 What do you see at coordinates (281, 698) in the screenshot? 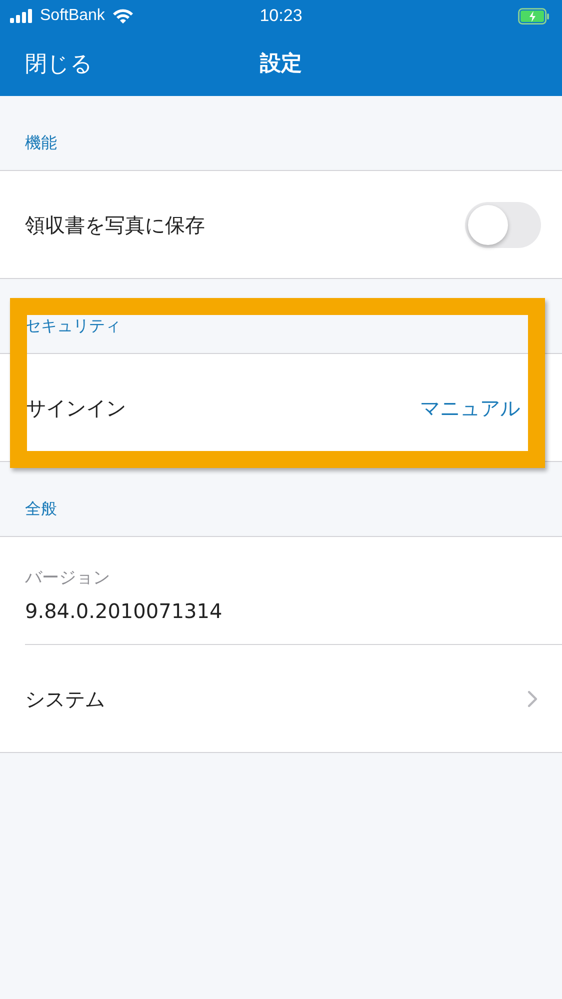
I see `settings-row: システム` at bounding box center [281, 698].